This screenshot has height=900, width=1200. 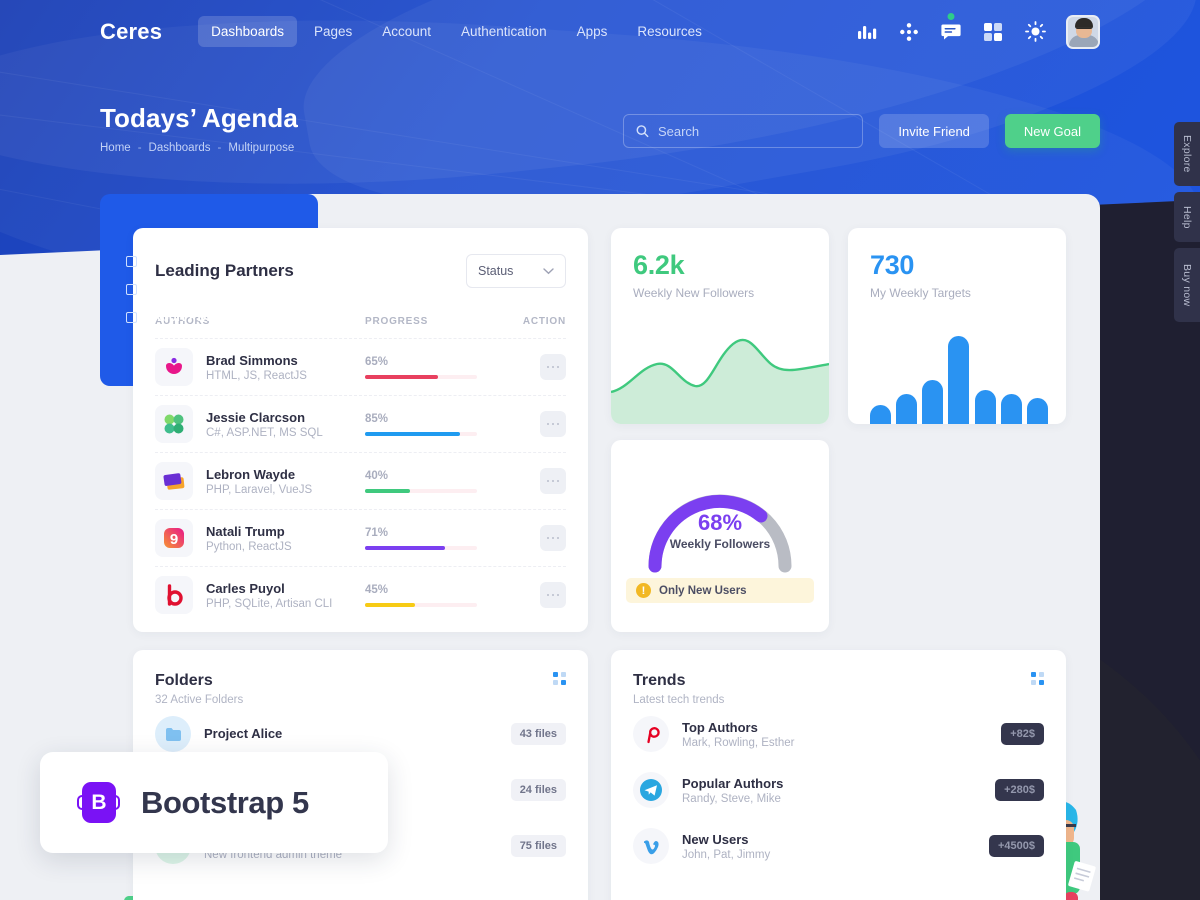 What do you see at coordinates (978, 30) in the screenshot?
I see `top-icon-group` at bounding box center [978, 30].